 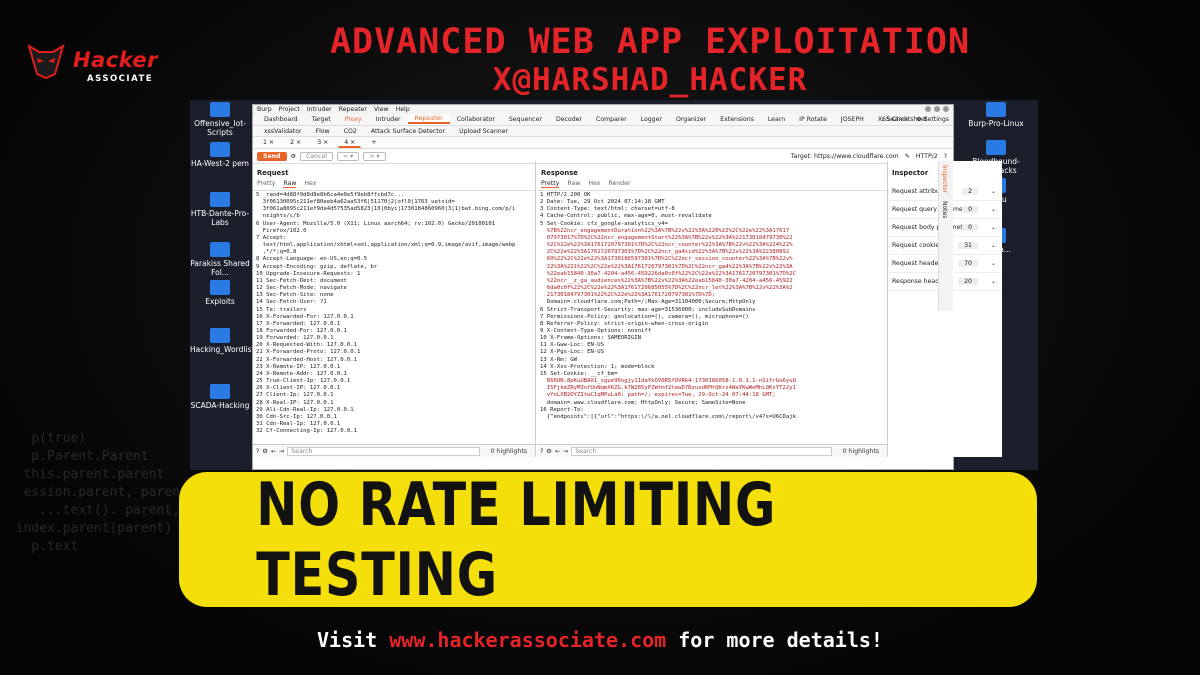 What do you see at coordinates (290, 184) in the screenshot?
I see `request-tab-raw: Raw` at bounding box center [290, 184].